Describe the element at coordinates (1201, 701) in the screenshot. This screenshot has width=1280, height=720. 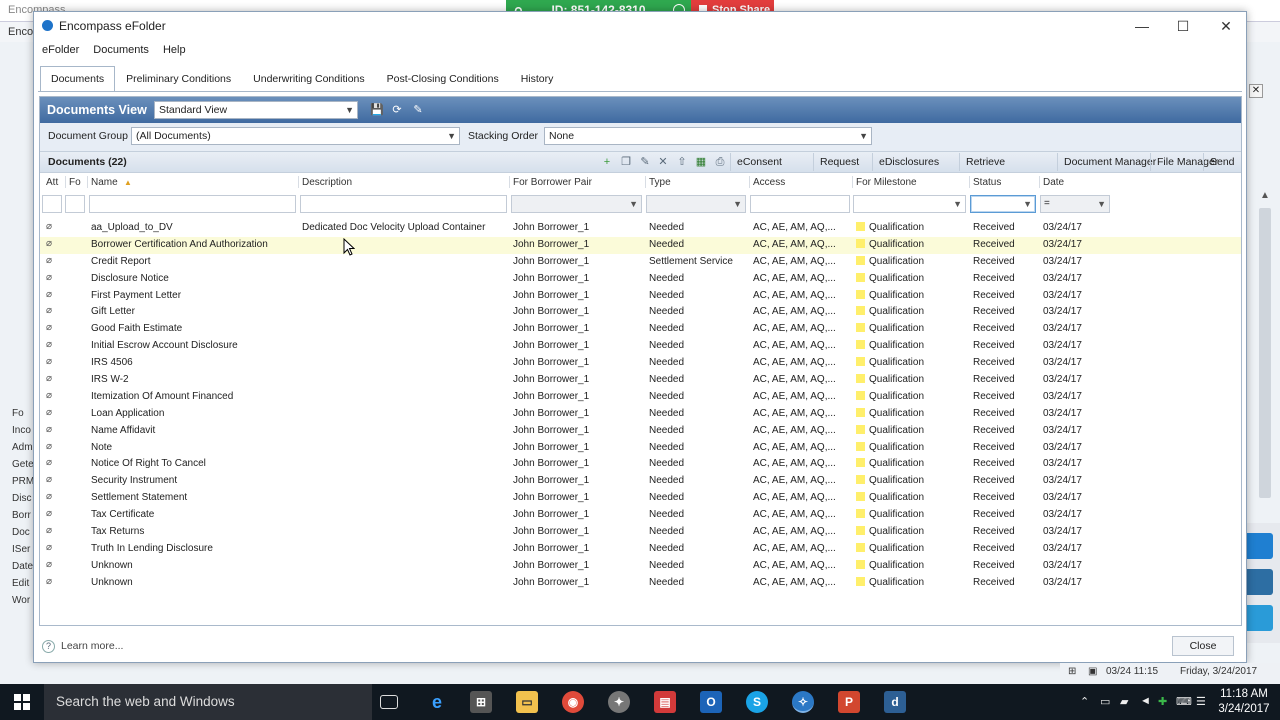
I see `notifications-icon: ☰` at that location.